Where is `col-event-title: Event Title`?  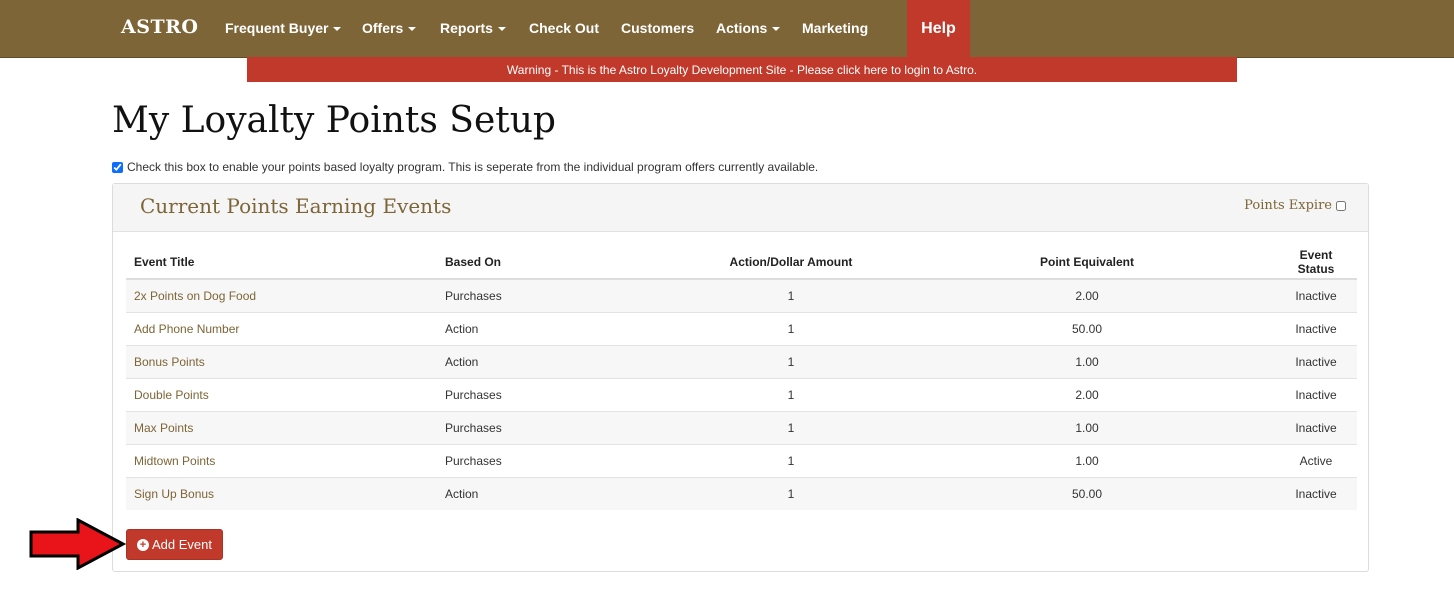 col-event-title: Event Title is located at coordinates (281, 262).